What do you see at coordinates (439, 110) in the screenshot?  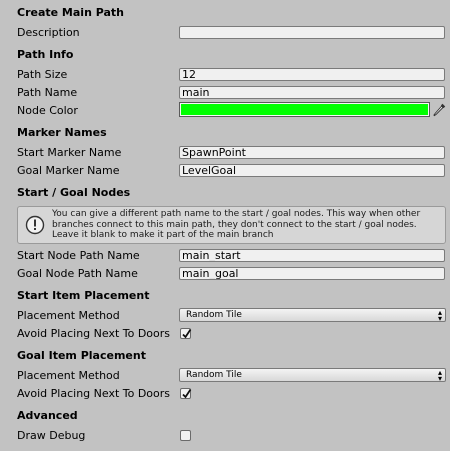 I see `eyedropper-icon` at bounding box center [439, 110].